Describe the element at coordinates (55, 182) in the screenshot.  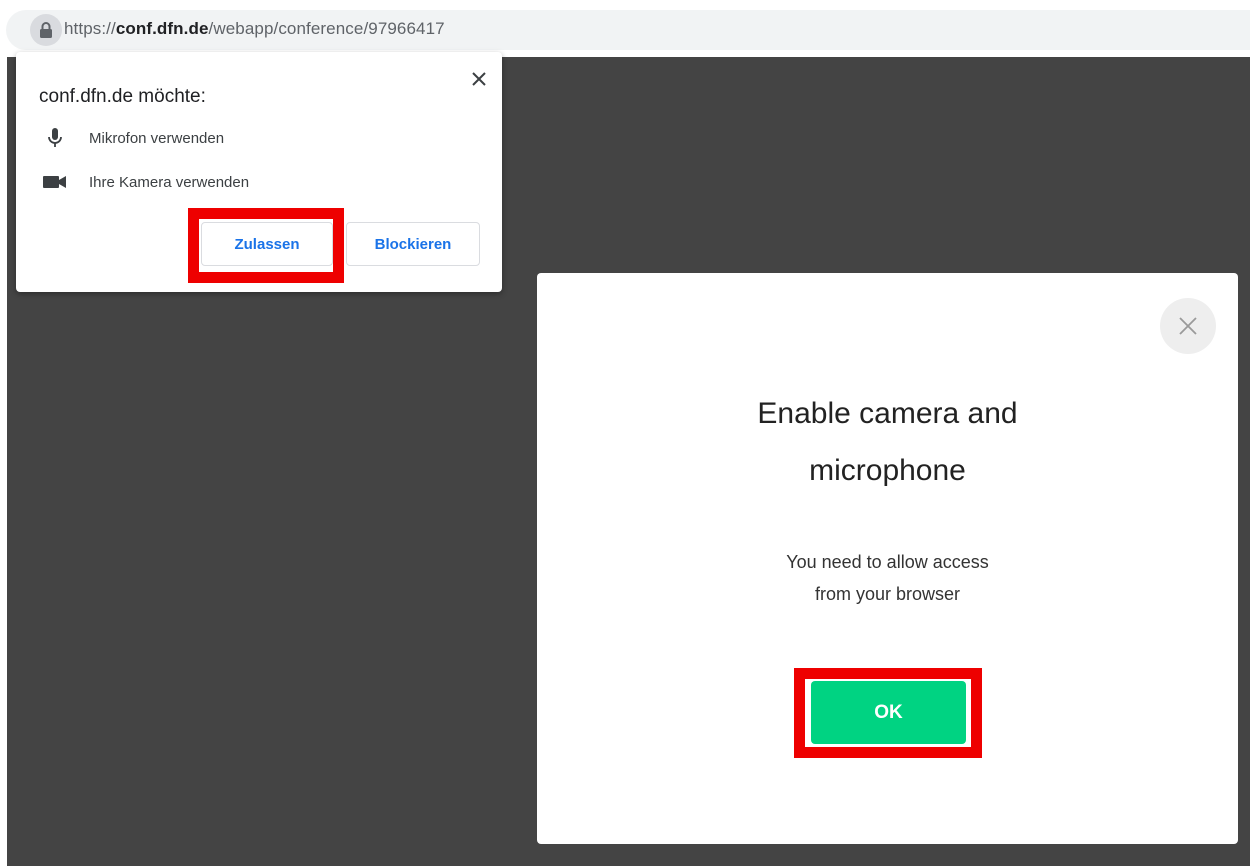
I see `camera-icon` at that location.